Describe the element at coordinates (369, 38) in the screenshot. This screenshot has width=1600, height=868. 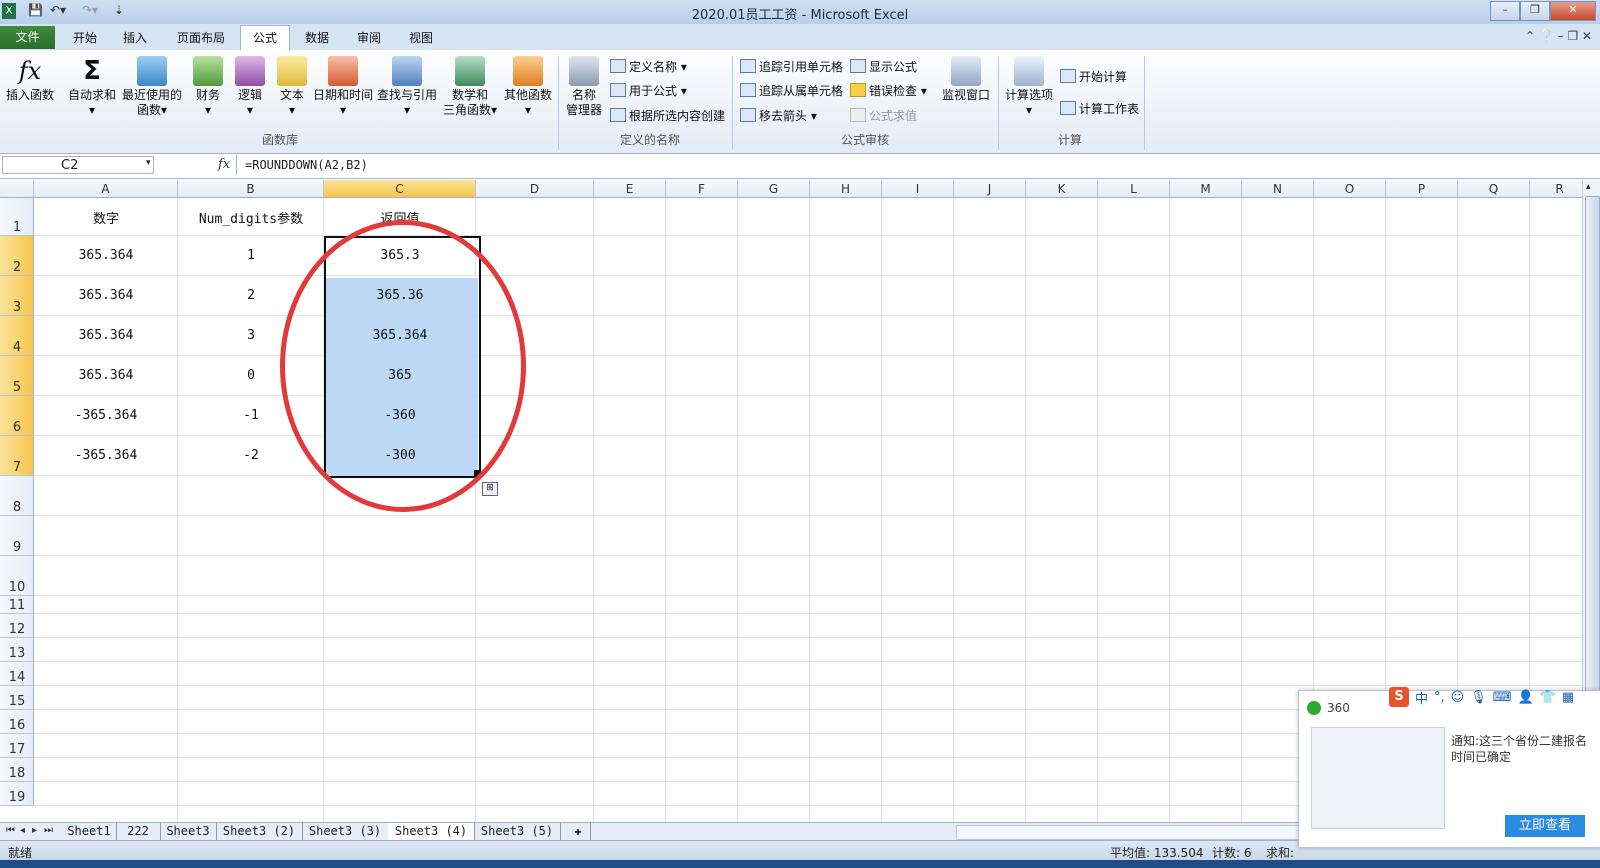
I see `tab-review: 审阅` at that location.